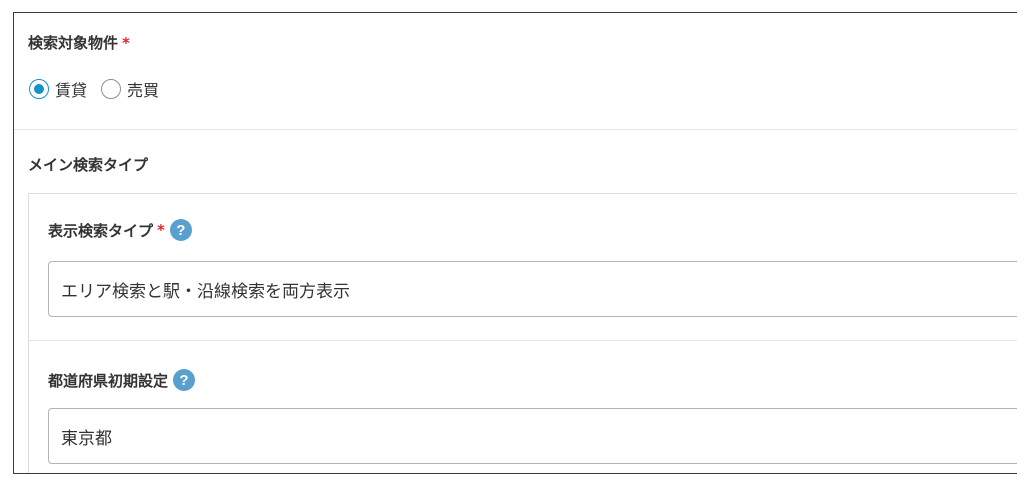 This screenshot has width=1024, height=487. I want to click on prefecture-default-value: 東京都, so click(86, 438).